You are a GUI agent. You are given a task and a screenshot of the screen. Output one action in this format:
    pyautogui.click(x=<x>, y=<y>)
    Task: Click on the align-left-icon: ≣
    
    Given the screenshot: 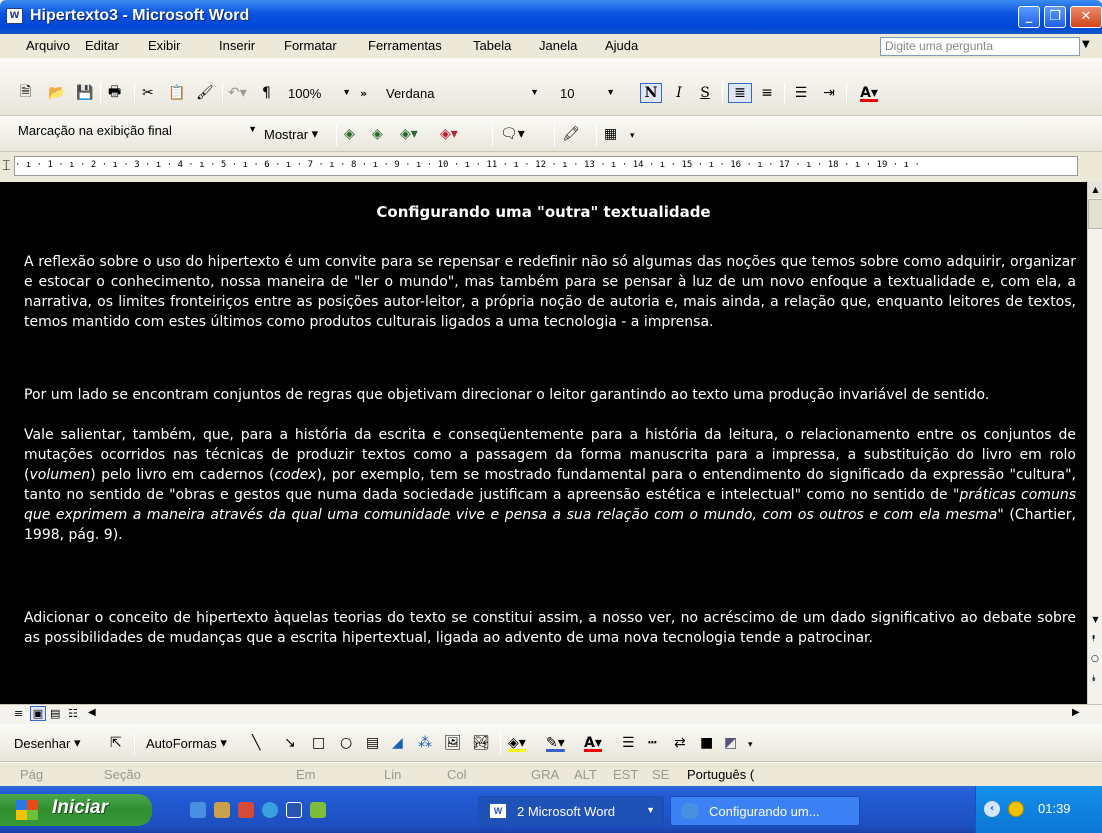 What is the action you would take?
    pyautogui.click(x=740, y=93)
    